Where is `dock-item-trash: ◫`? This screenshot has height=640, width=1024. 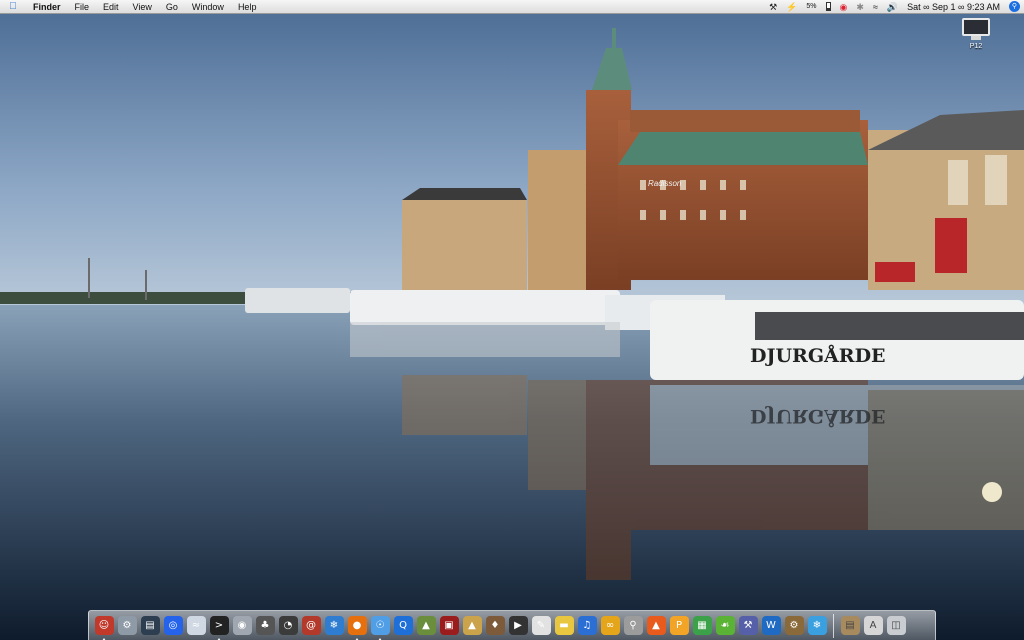
dock-item-trash: ◫ is located at coordinates (896, 626).